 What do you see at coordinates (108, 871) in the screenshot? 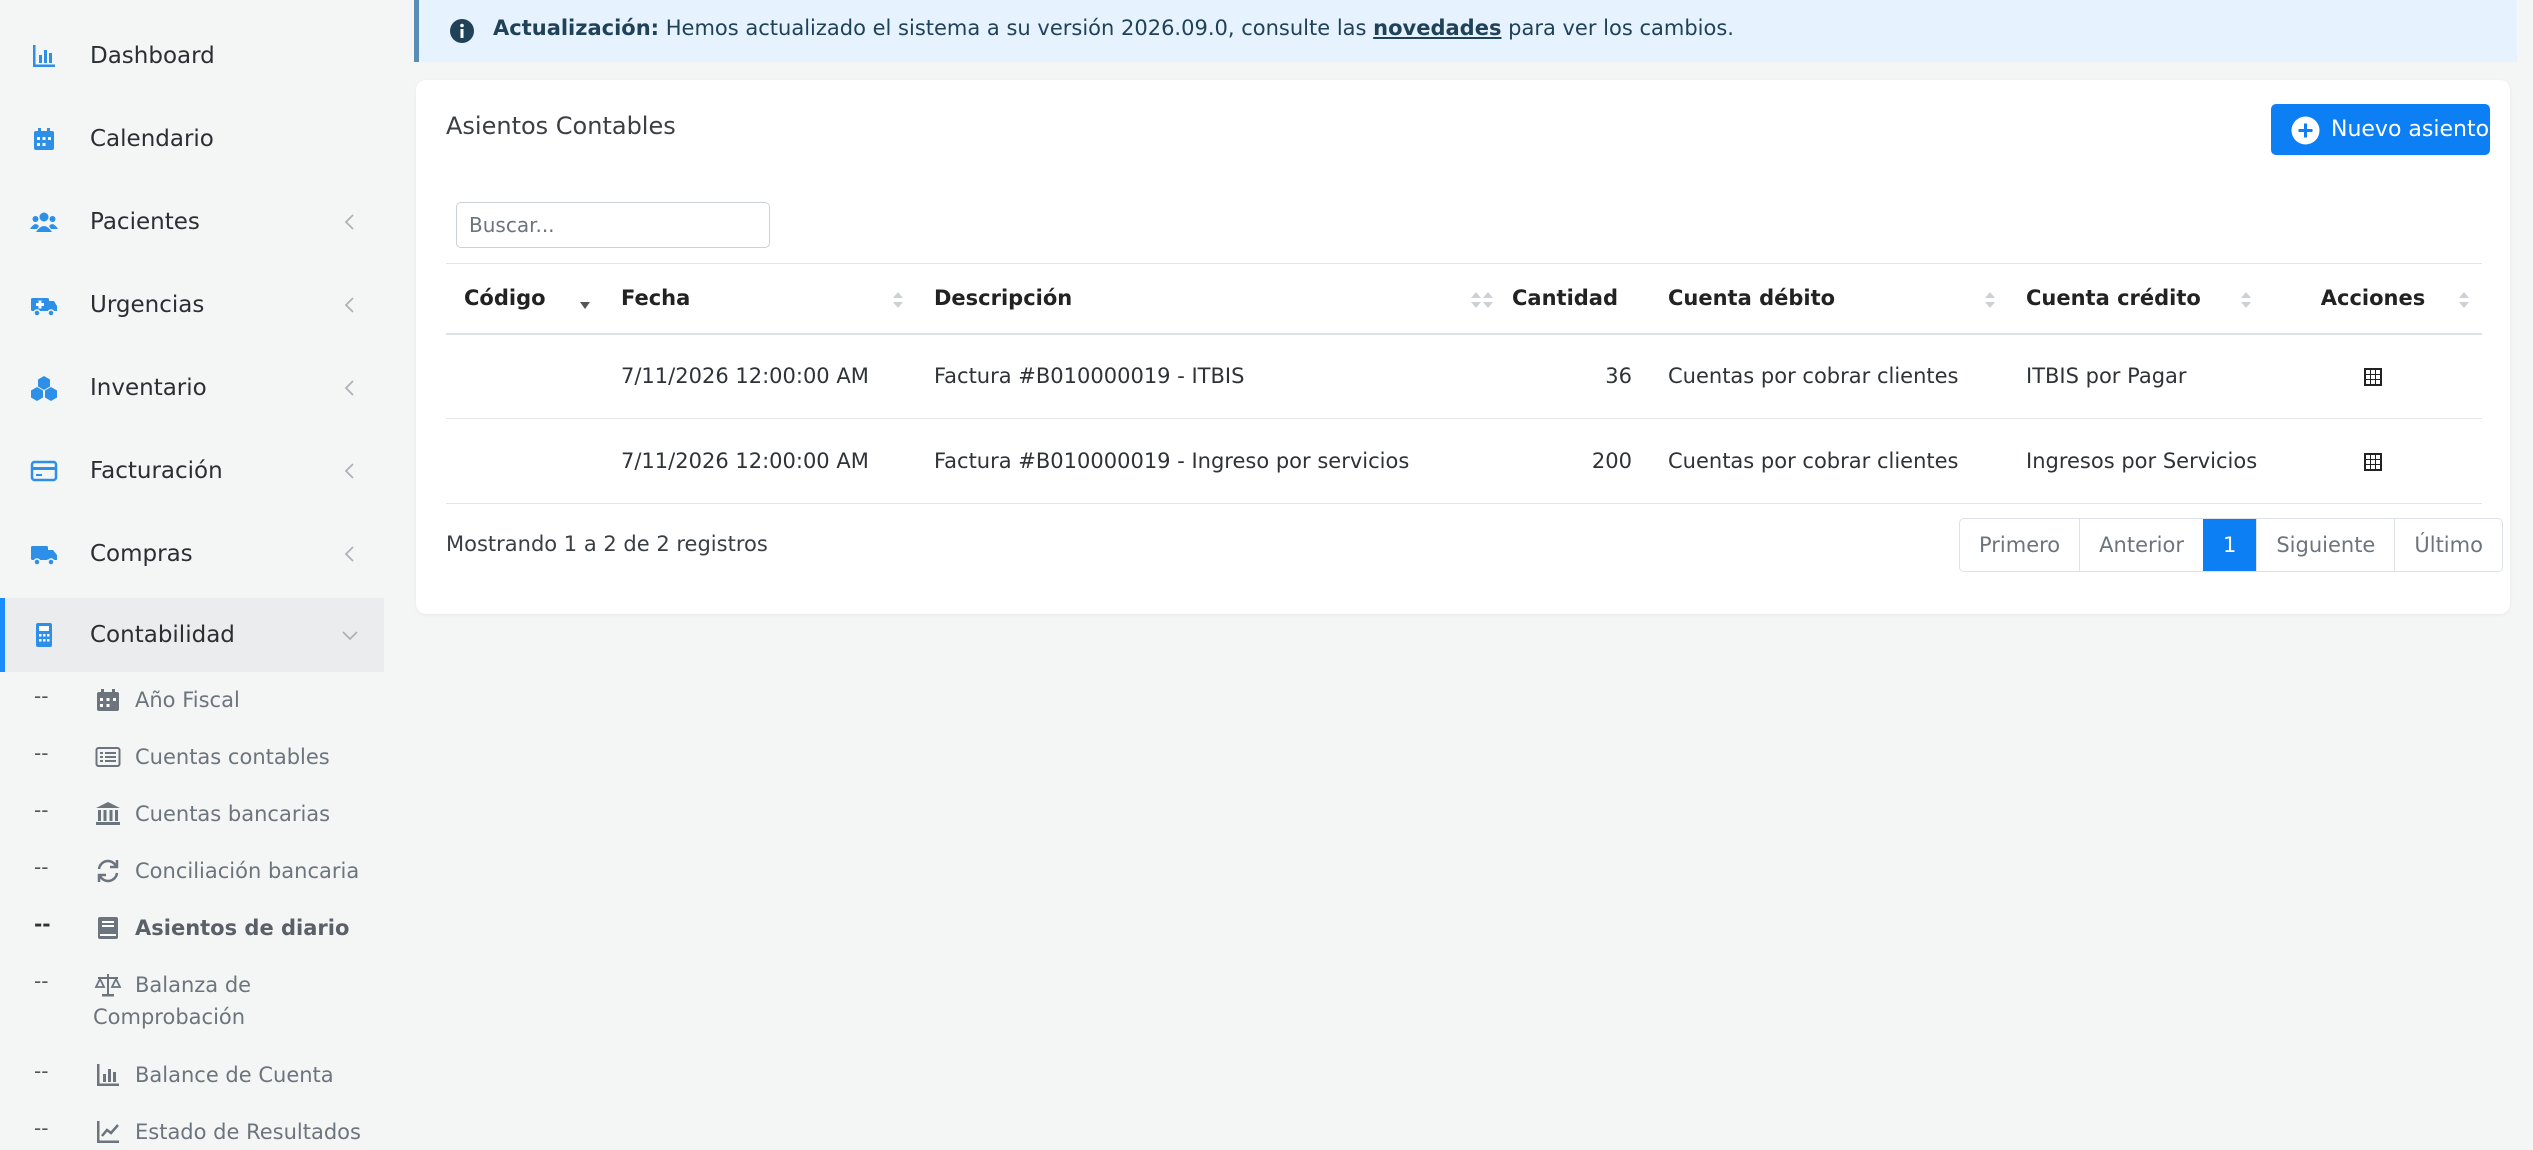
I see `sync-icon` at bounding box center [108, 871].